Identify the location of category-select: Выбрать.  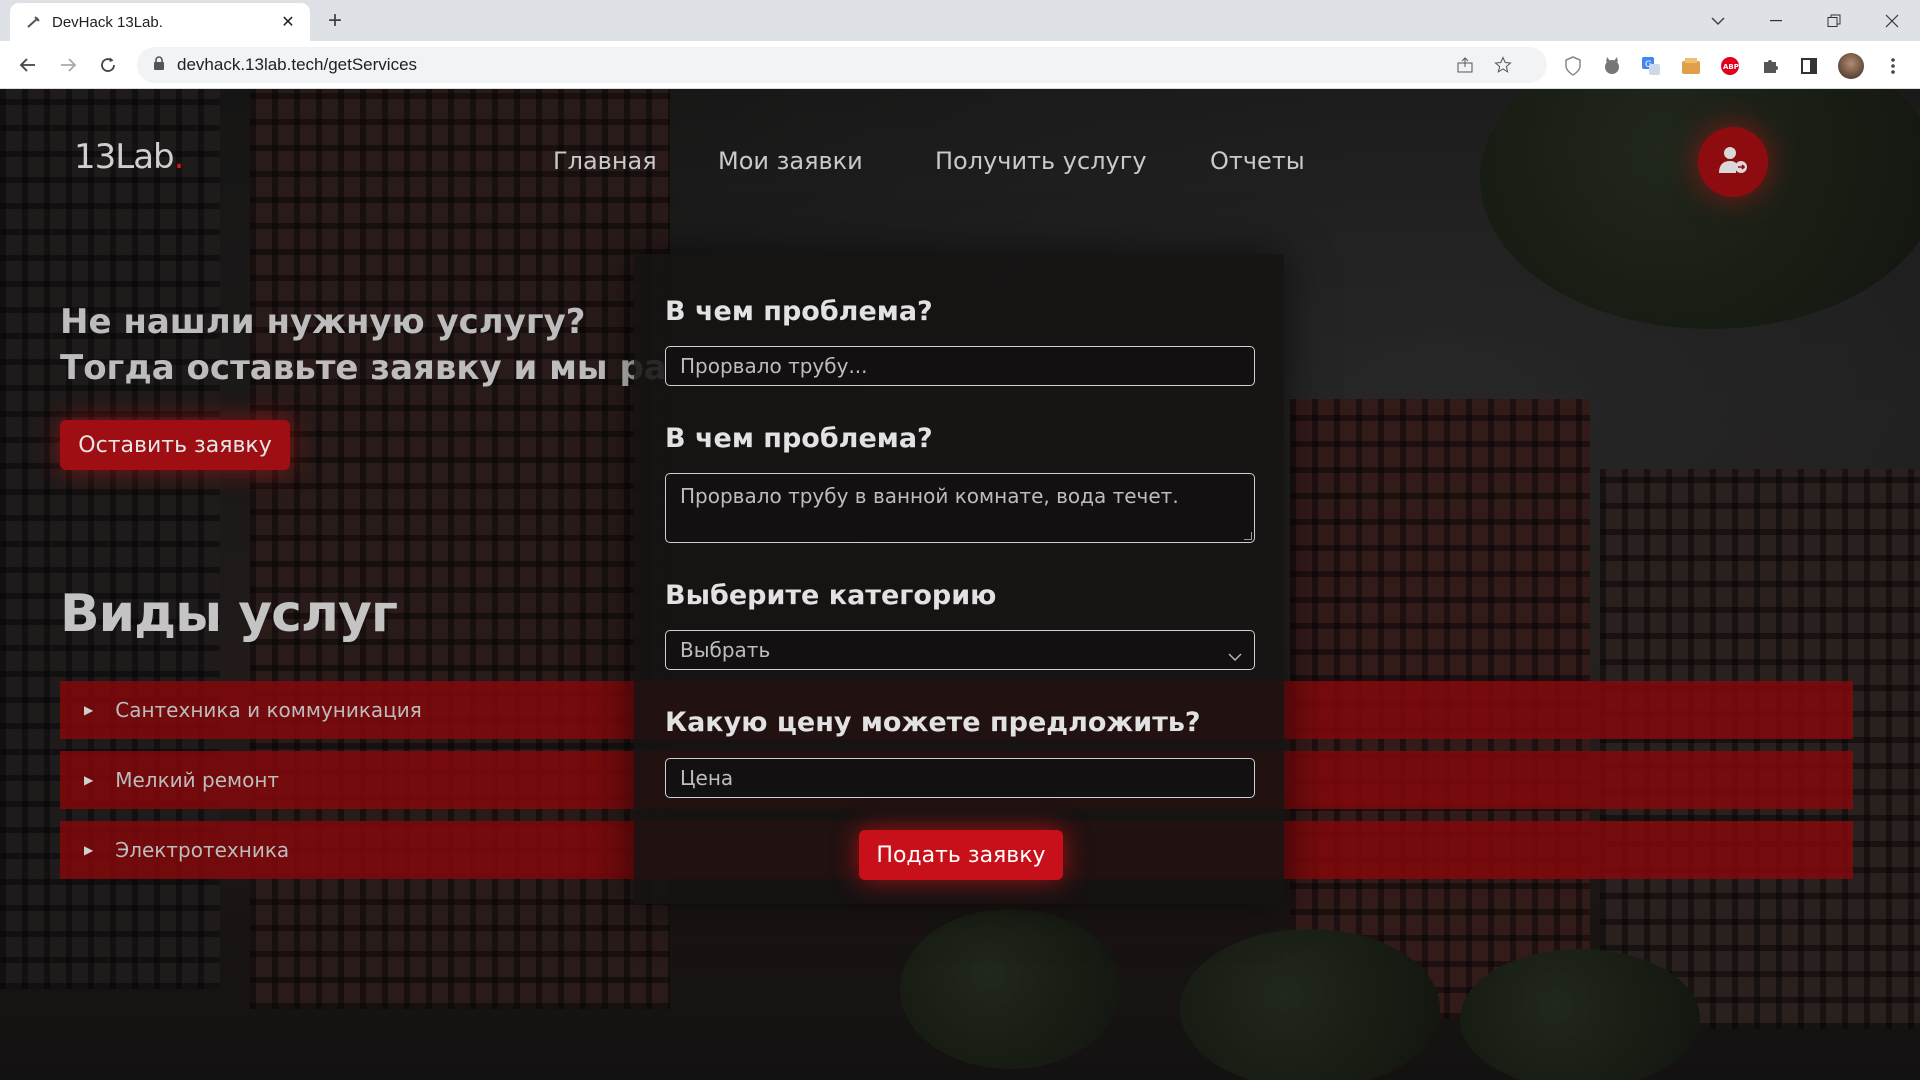
(960, 650).